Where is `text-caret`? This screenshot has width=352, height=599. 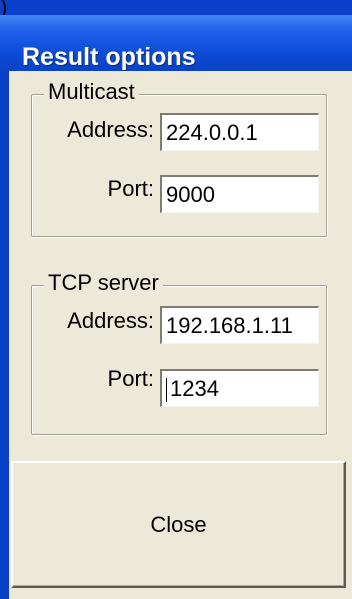
text-caret is located at coordinates (166, 390).